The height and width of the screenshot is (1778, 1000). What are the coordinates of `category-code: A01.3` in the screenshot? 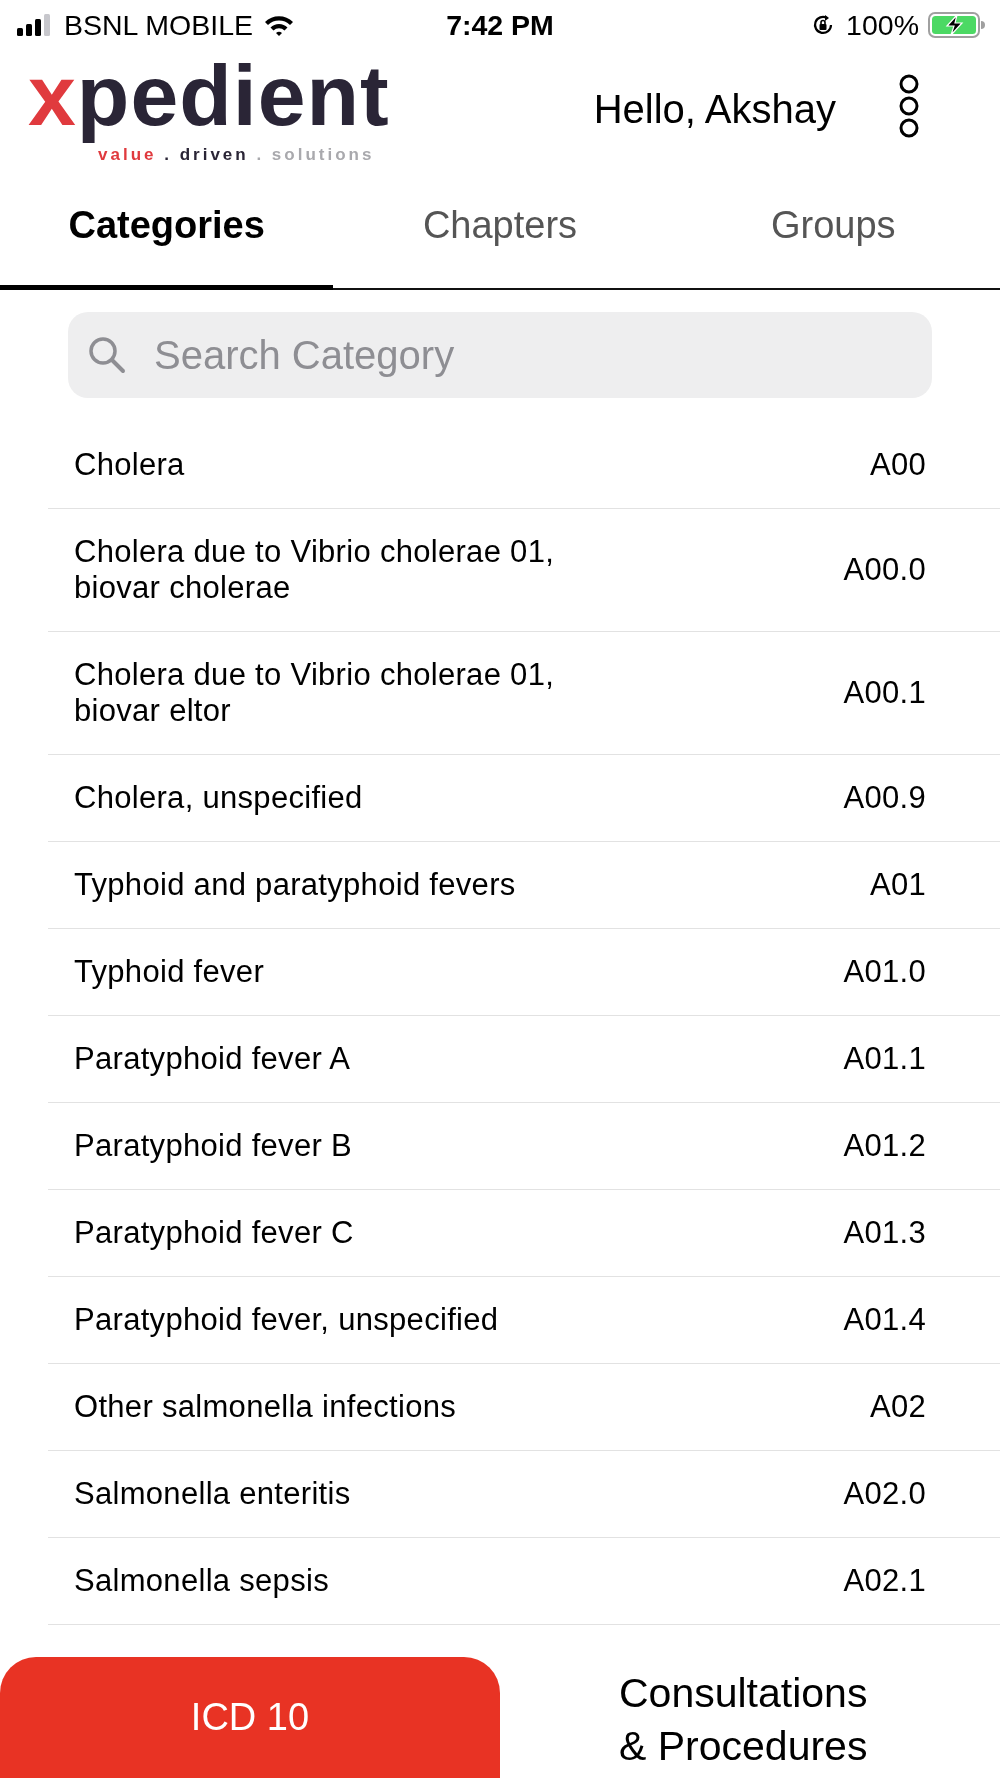 It's located at (884, 1233).